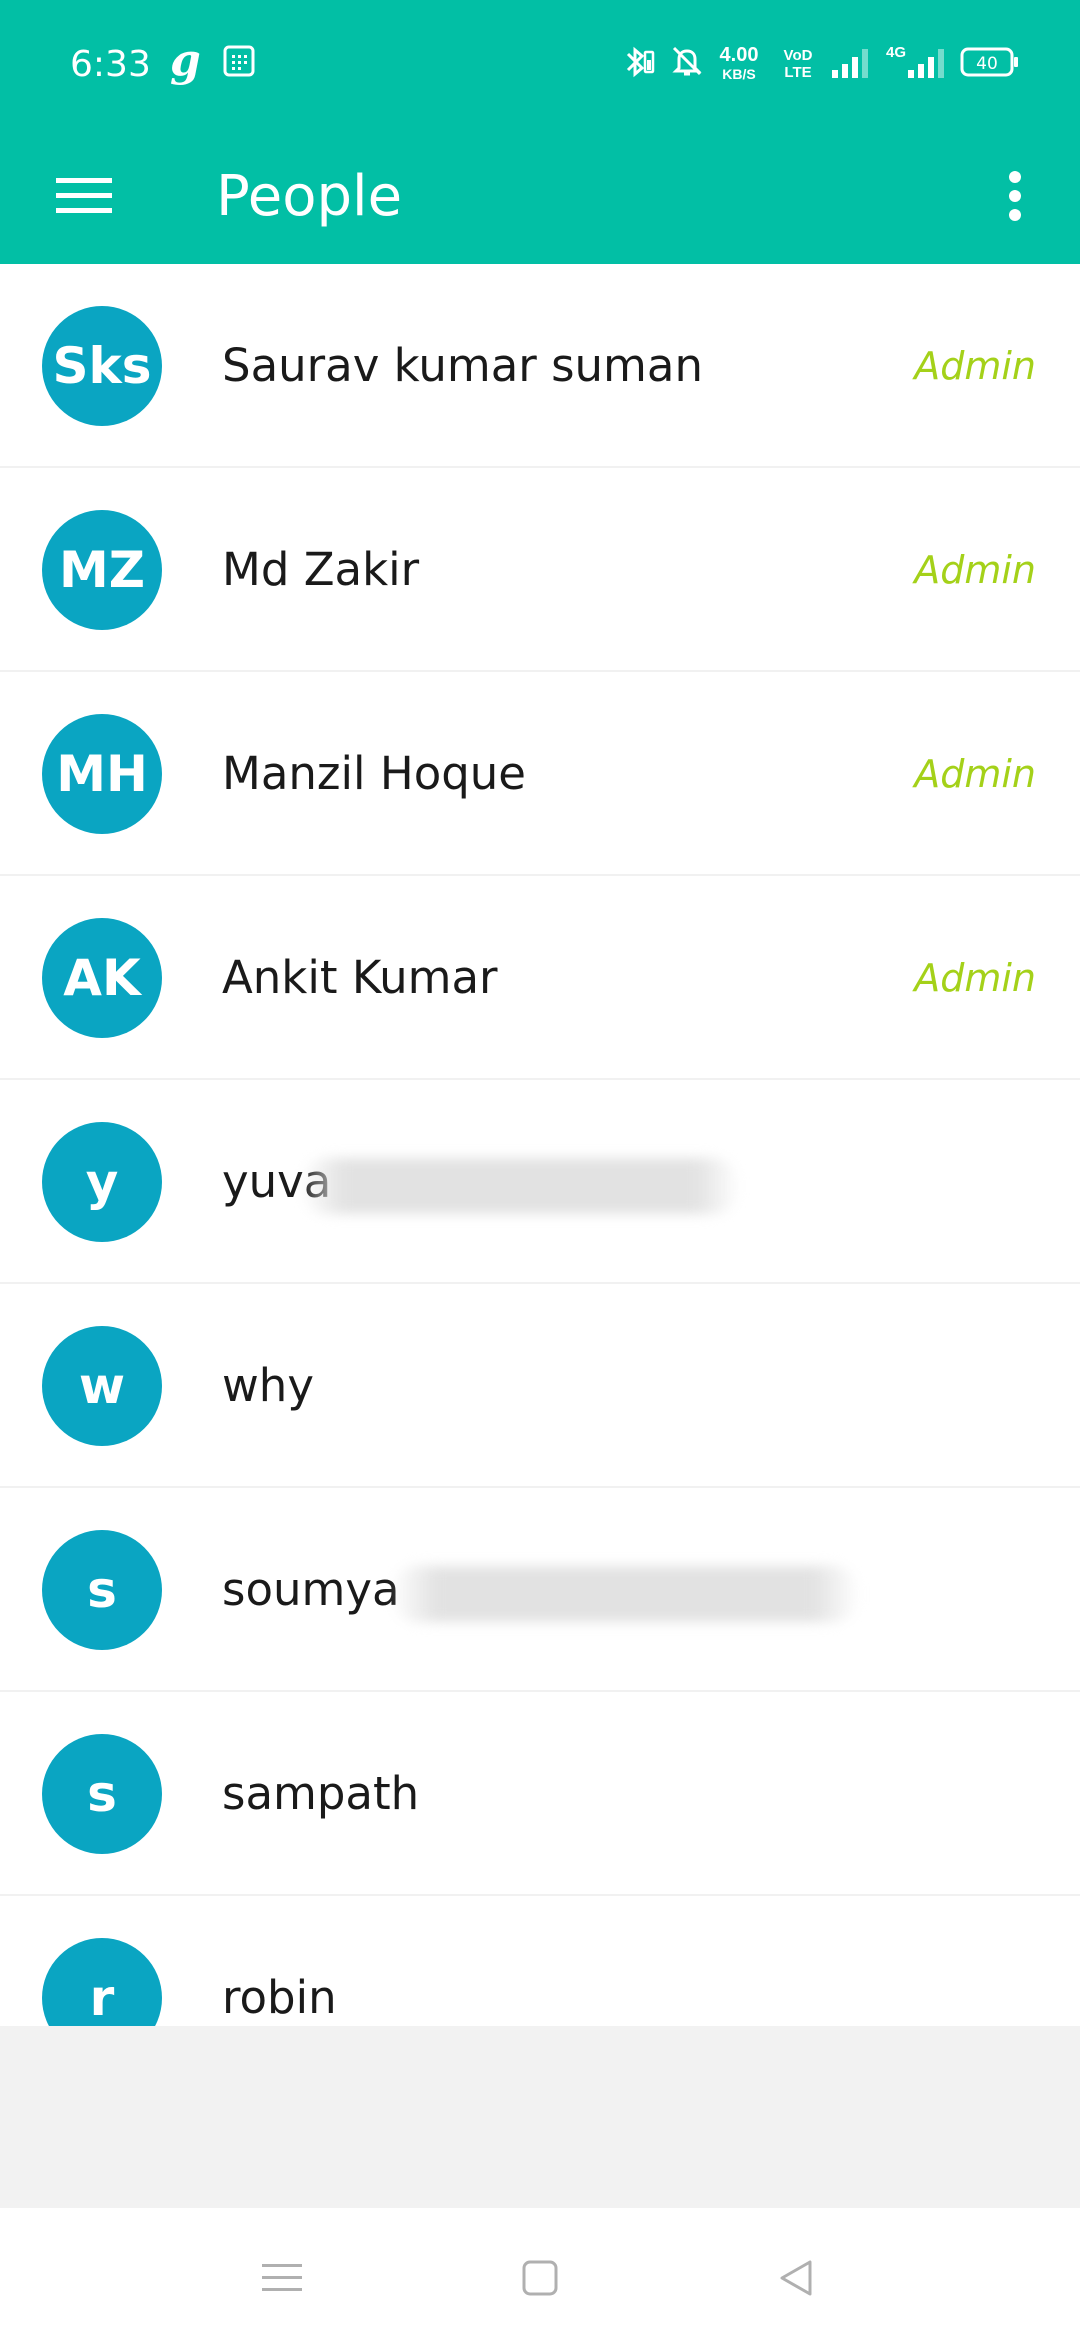 This screenshot has width=1080, height=2340. What do you see at coordinates (268, 1385) in the screenshot?
I see `person-name: why` at bounding box center [268, 1385].